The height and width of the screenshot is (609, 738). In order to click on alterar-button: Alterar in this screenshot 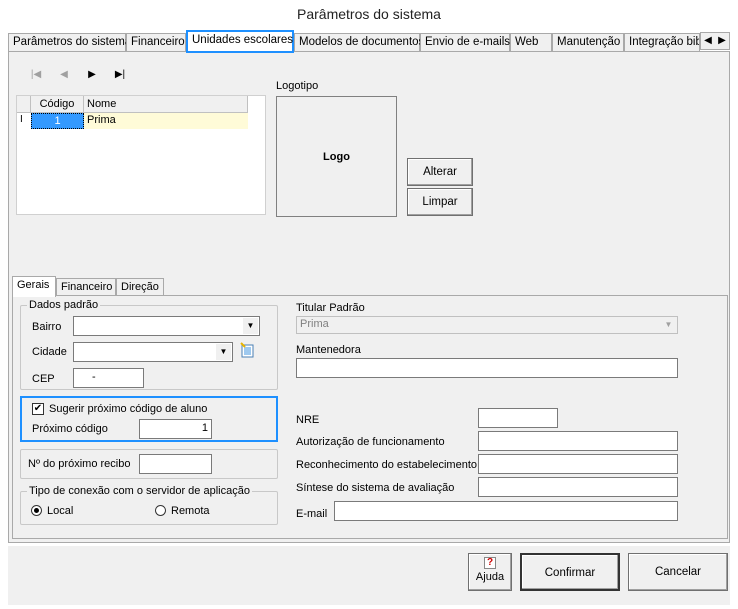, I will do `click(440, 172)`.